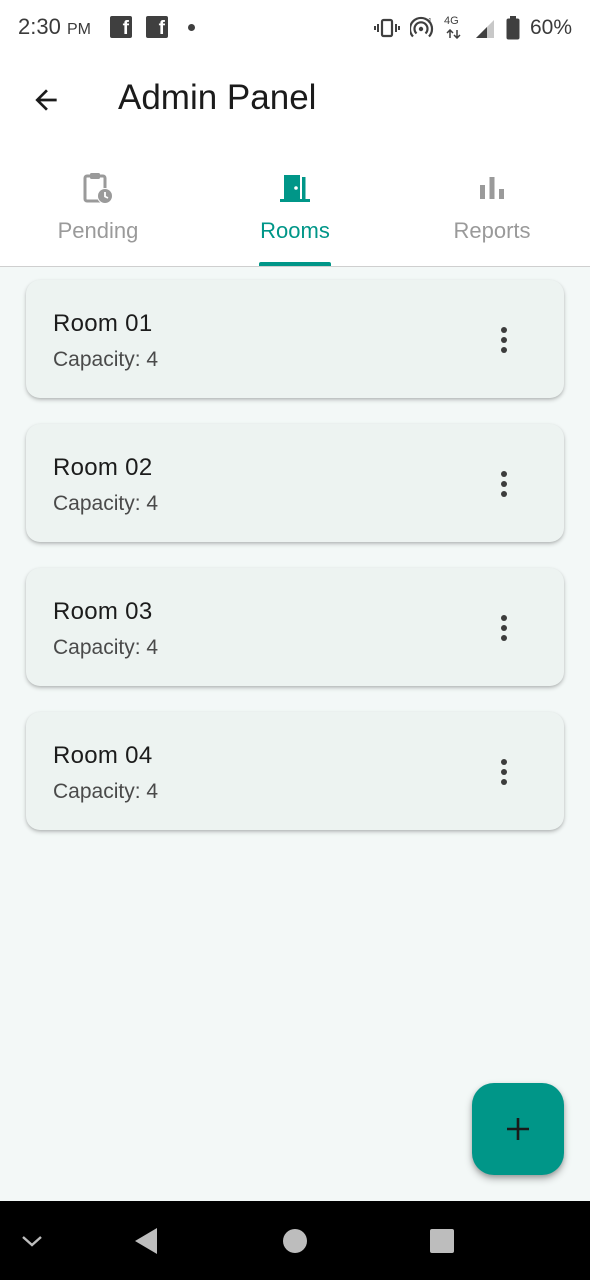 The height and width of the screenshot is (1280, 590). Describe the element at coordinates (39, 26) in the screenshot. I see `status-time-value: 2:30` at that location.